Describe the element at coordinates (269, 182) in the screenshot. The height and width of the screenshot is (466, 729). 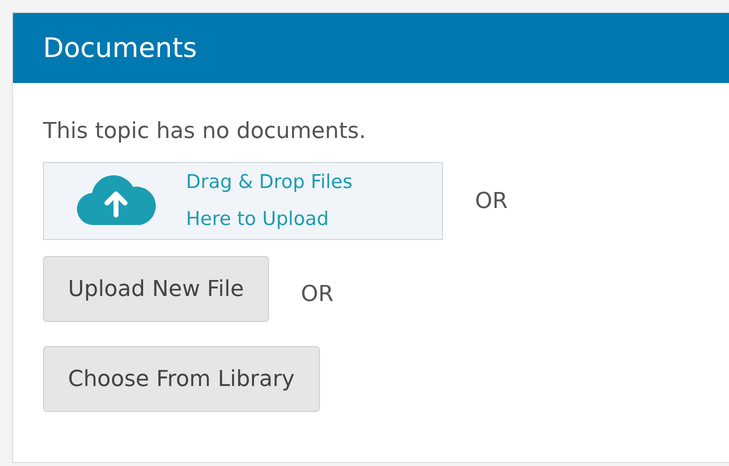
I see `drop-zone-text: Drag & Drop Files` at that location.